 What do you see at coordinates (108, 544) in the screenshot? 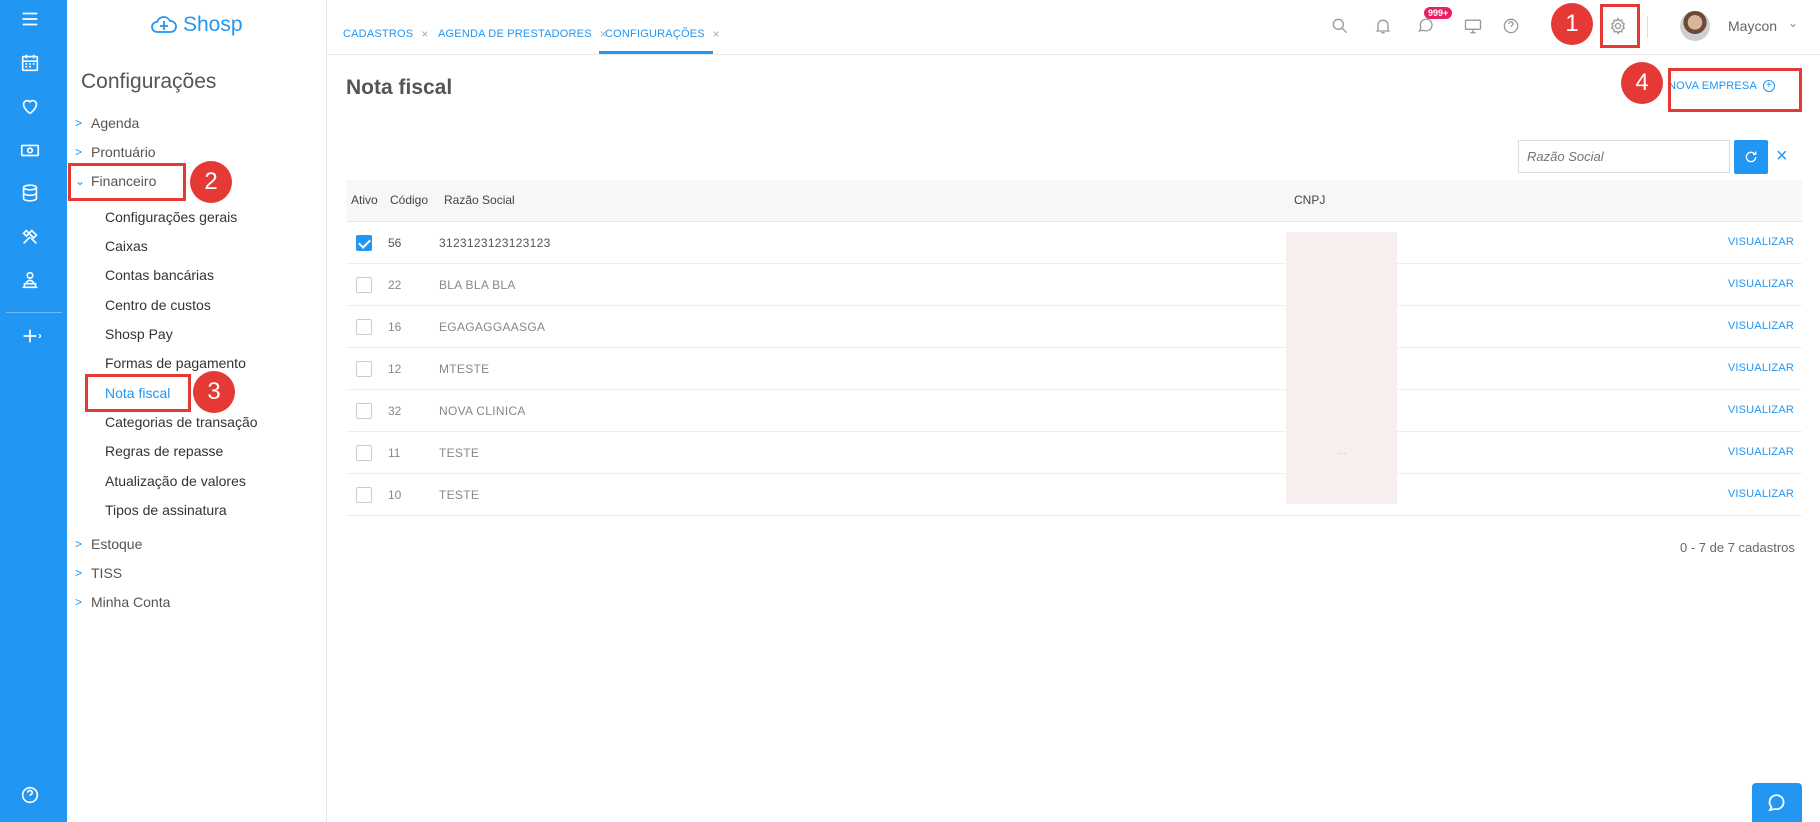
I see `sidebar-group-estoque: > Estoque` at bounding box center [108, 544].